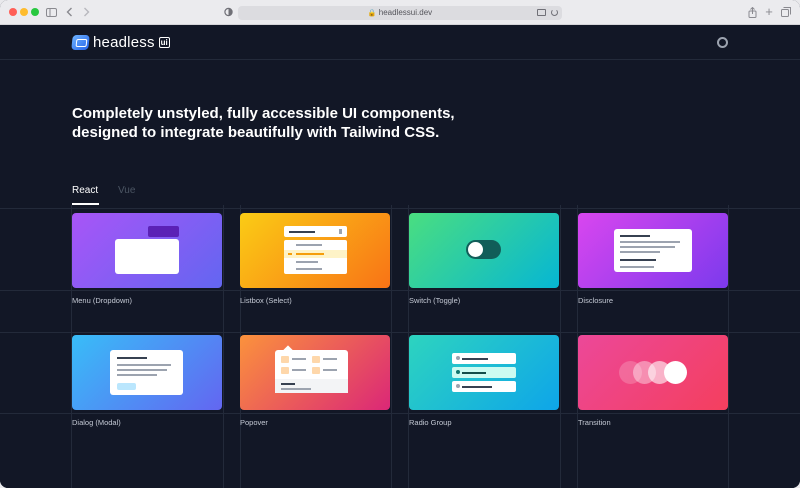 Image resolution: width=800 pixels, height=488 pixels. Describe the element at coordinates (35, 12) in the screenshot. I see `zoom-window-button` at that location.